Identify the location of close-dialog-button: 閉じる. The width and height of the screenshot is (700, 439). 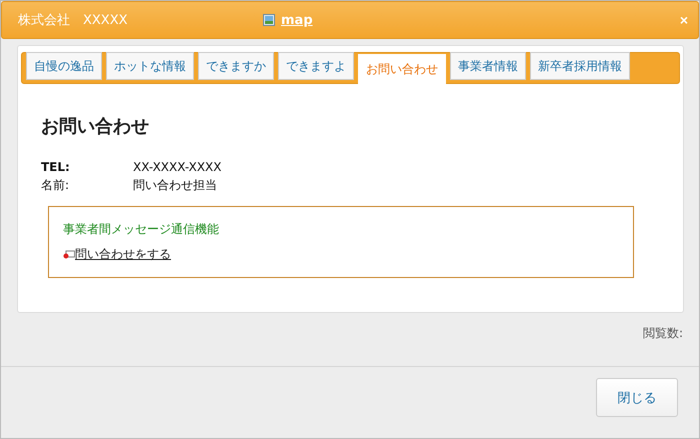
(637, 397).